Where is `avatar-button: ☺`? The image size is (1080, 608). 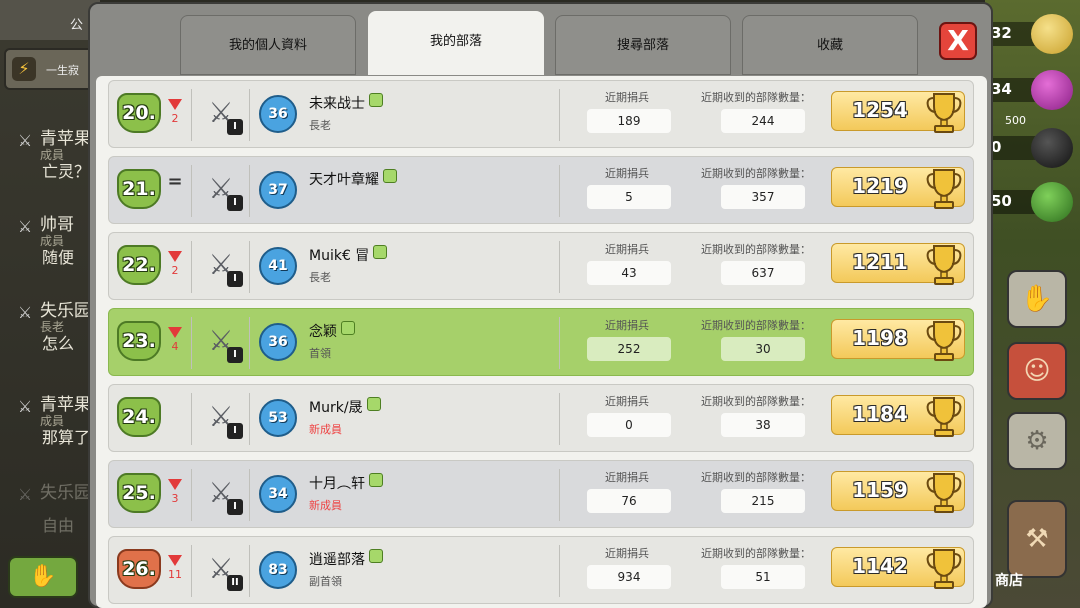 avatar-button: ☺ is located at coordinates (1037, 371).